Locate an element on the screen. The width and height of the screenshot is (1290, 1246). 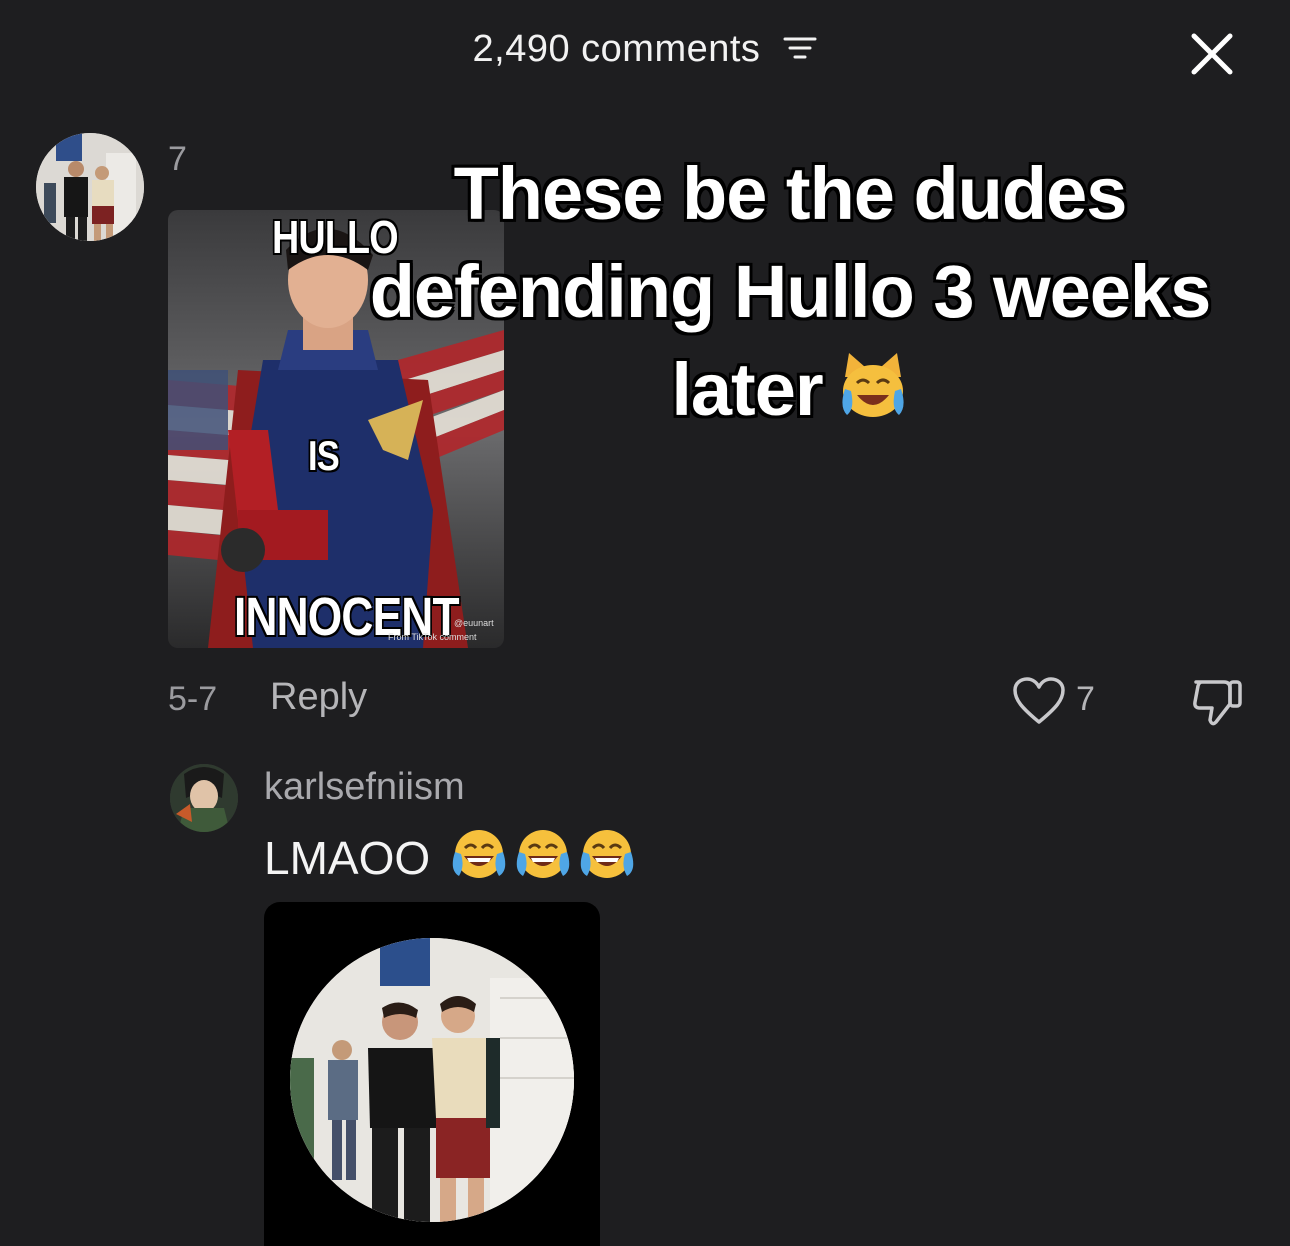
like-count: 7 is located at coordinates (1085, 699).